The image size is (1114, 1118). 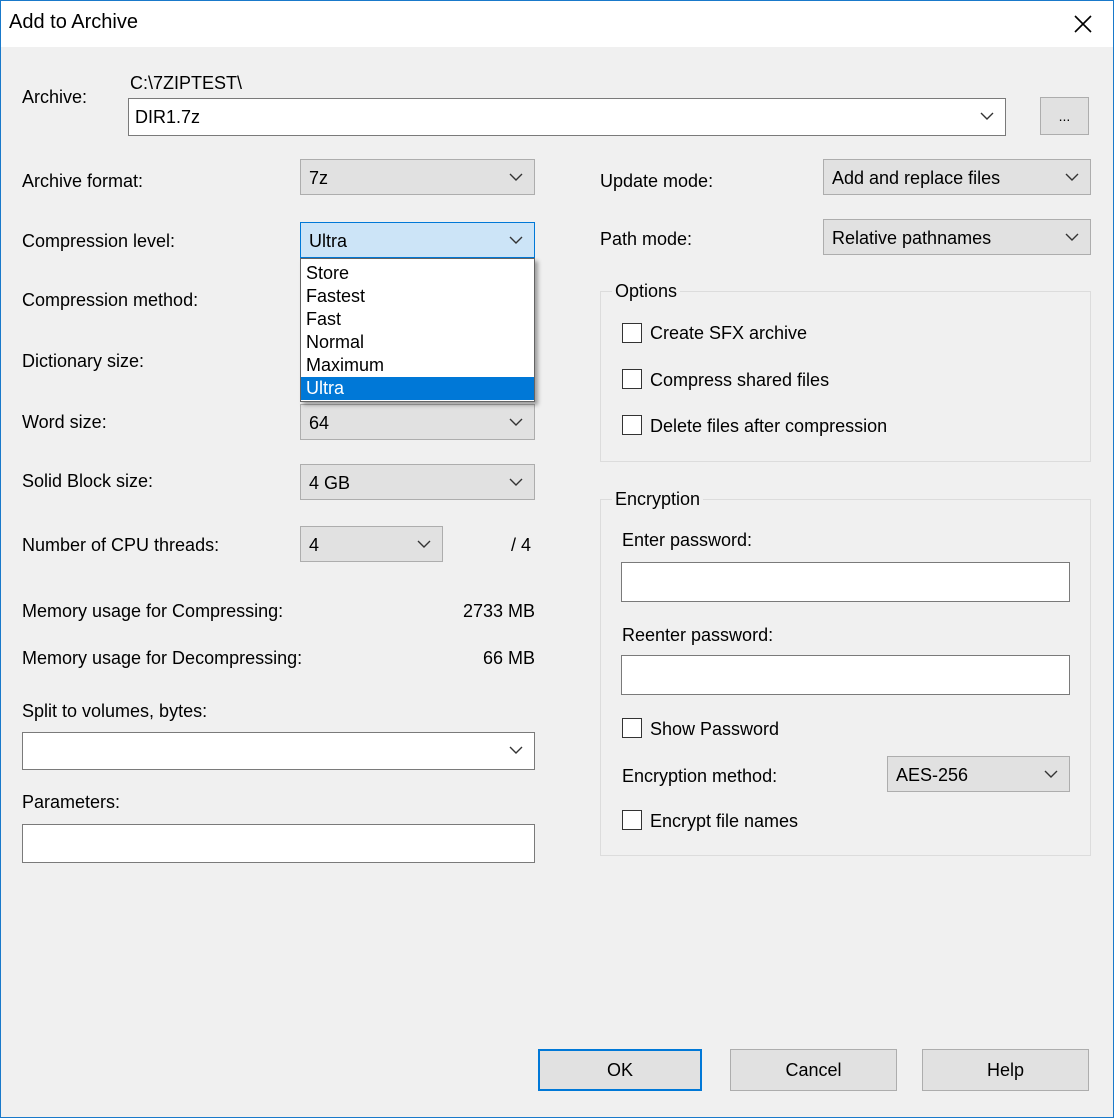 What do you see at coordinates (646, 291) in the screenshot?
I see `options-group-title: Options` at bounding box center [646, 291].